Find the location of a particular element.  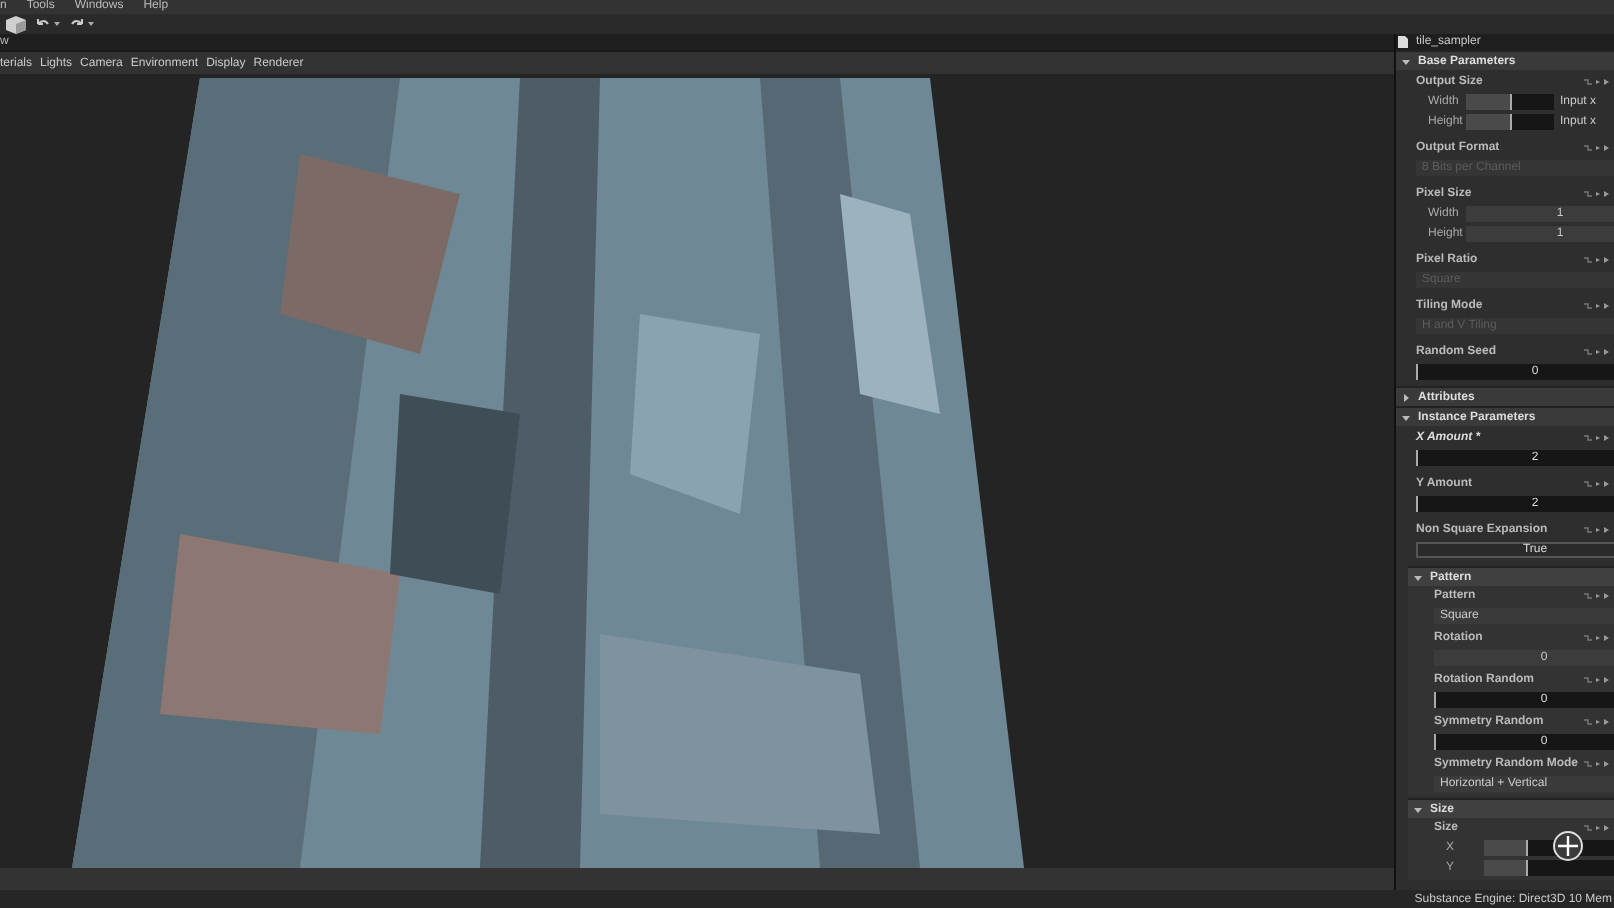

move-cursor-icon is located at coordinates (1568, 846).